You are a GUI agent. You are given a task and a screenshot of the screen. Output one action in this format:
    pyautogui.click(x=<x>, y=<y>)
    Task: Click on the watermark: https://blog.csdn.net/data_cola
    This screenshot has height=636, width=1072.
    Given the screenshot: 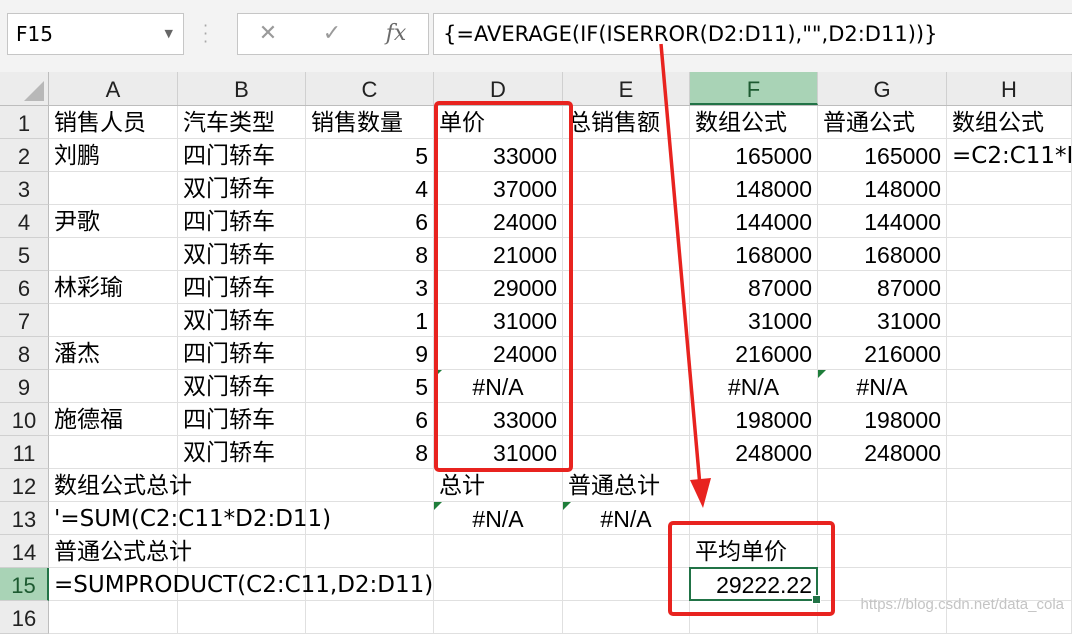 What is the action you would take?
    pyautogui.click(x=962, y=604)
    